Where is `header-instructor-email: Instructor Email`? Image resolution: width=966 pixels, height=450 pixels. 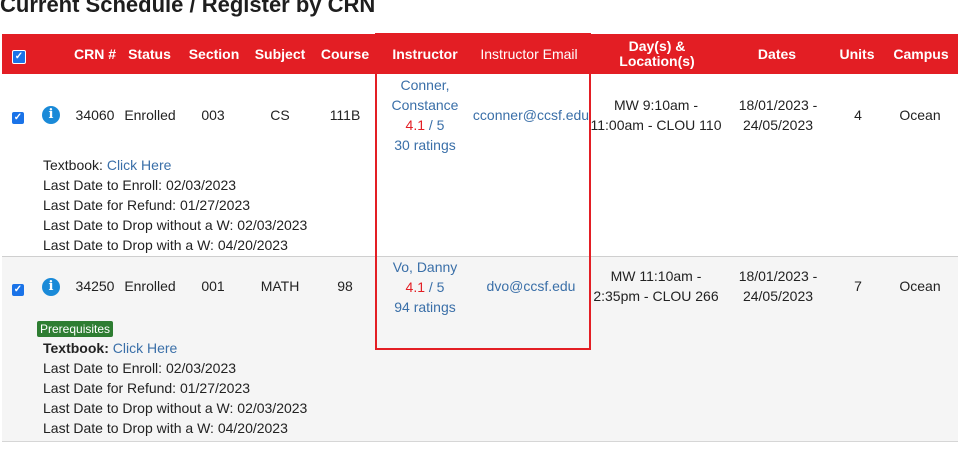
header-instructor-email: Instructor Email is located at coordinates (529, 54).